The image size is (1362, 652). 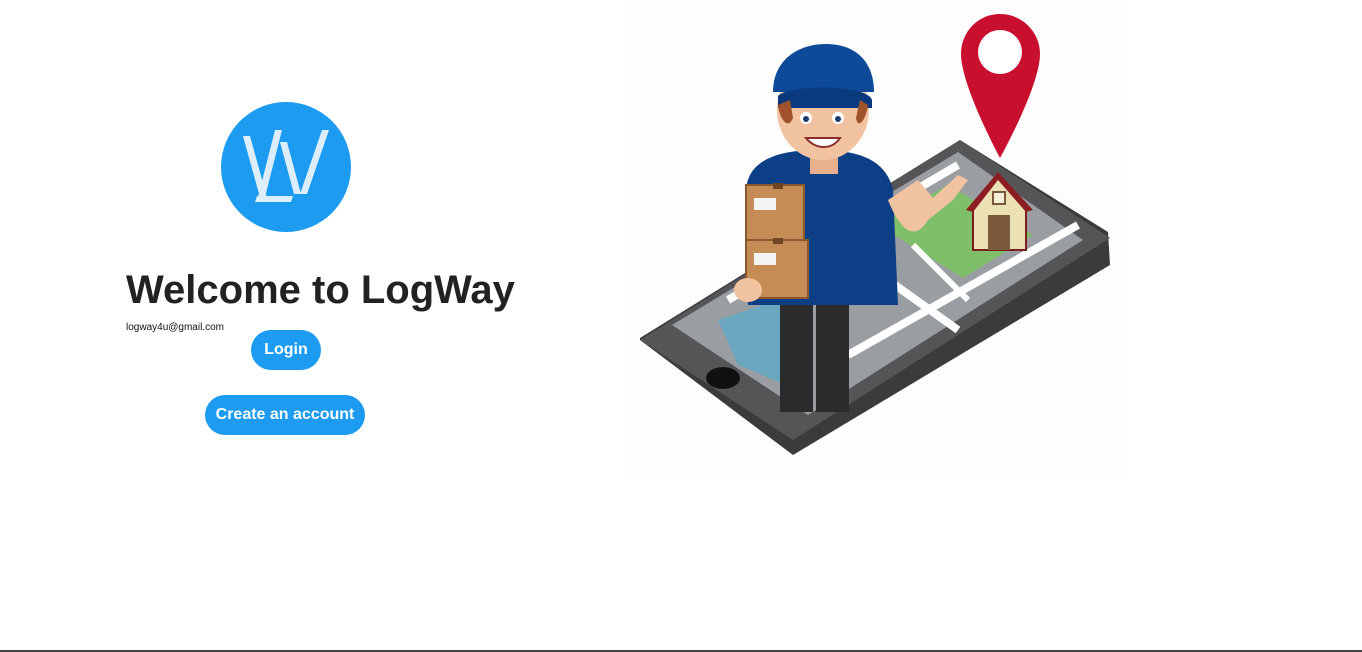 What do you see at coordinates (285, 415) in the screenshot?
I see `create-account-button: Create an account` at bounding box center [285, 415].